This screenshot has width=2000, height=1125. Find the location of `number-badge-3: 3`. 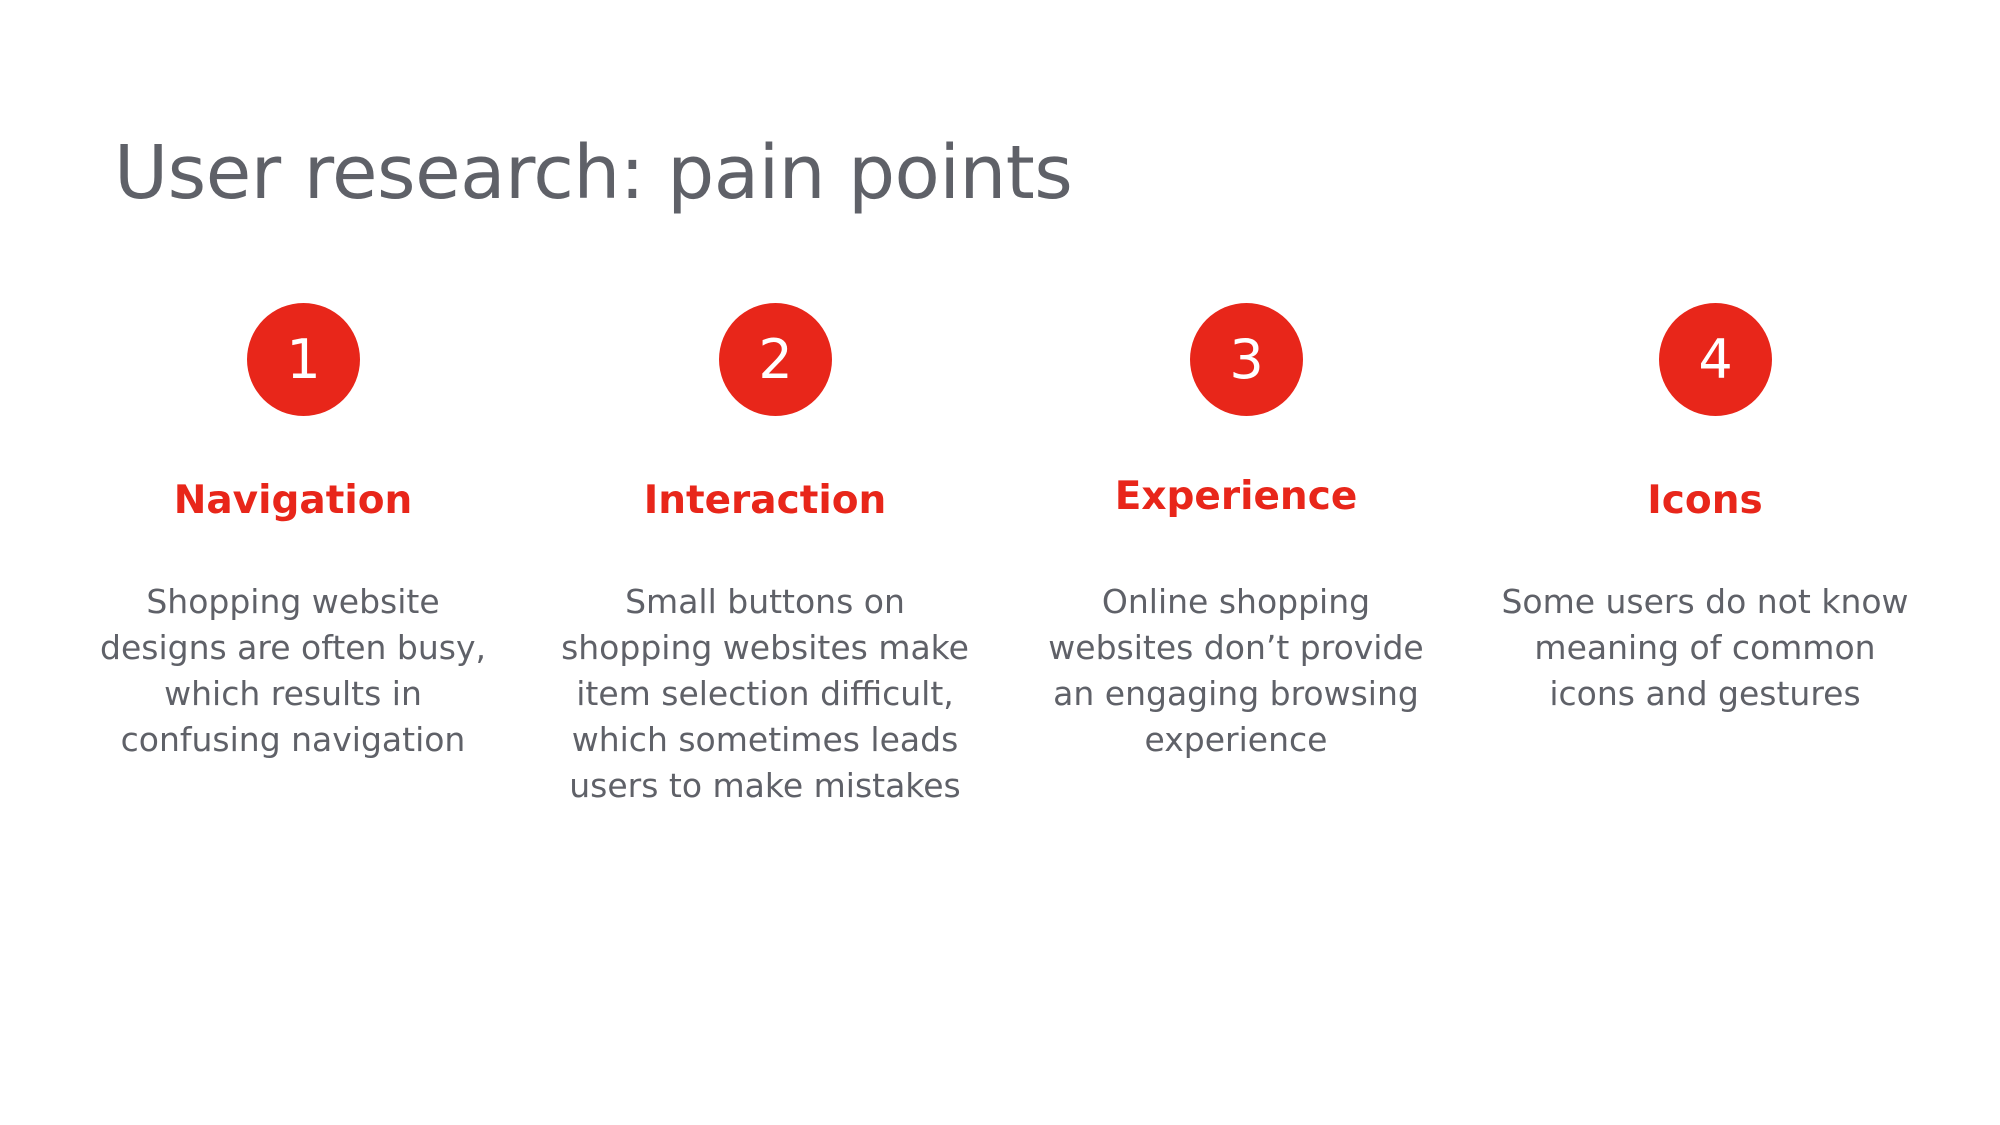

number-badge-3: 3 is located at coordinates (1246, 359).